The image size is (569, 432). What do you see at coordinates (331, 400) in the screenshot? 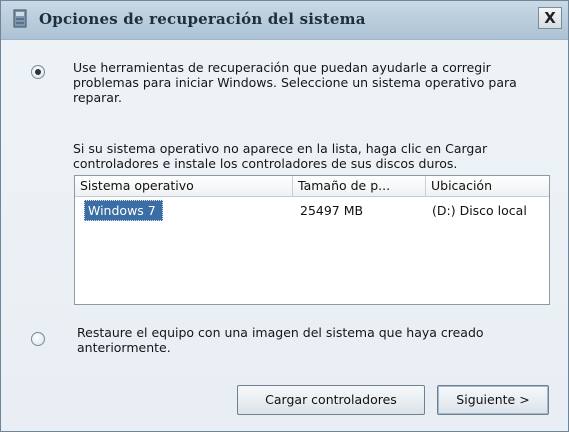
I see `load-drivers-button: Cargar controladores` at bounding box center [331, 400].